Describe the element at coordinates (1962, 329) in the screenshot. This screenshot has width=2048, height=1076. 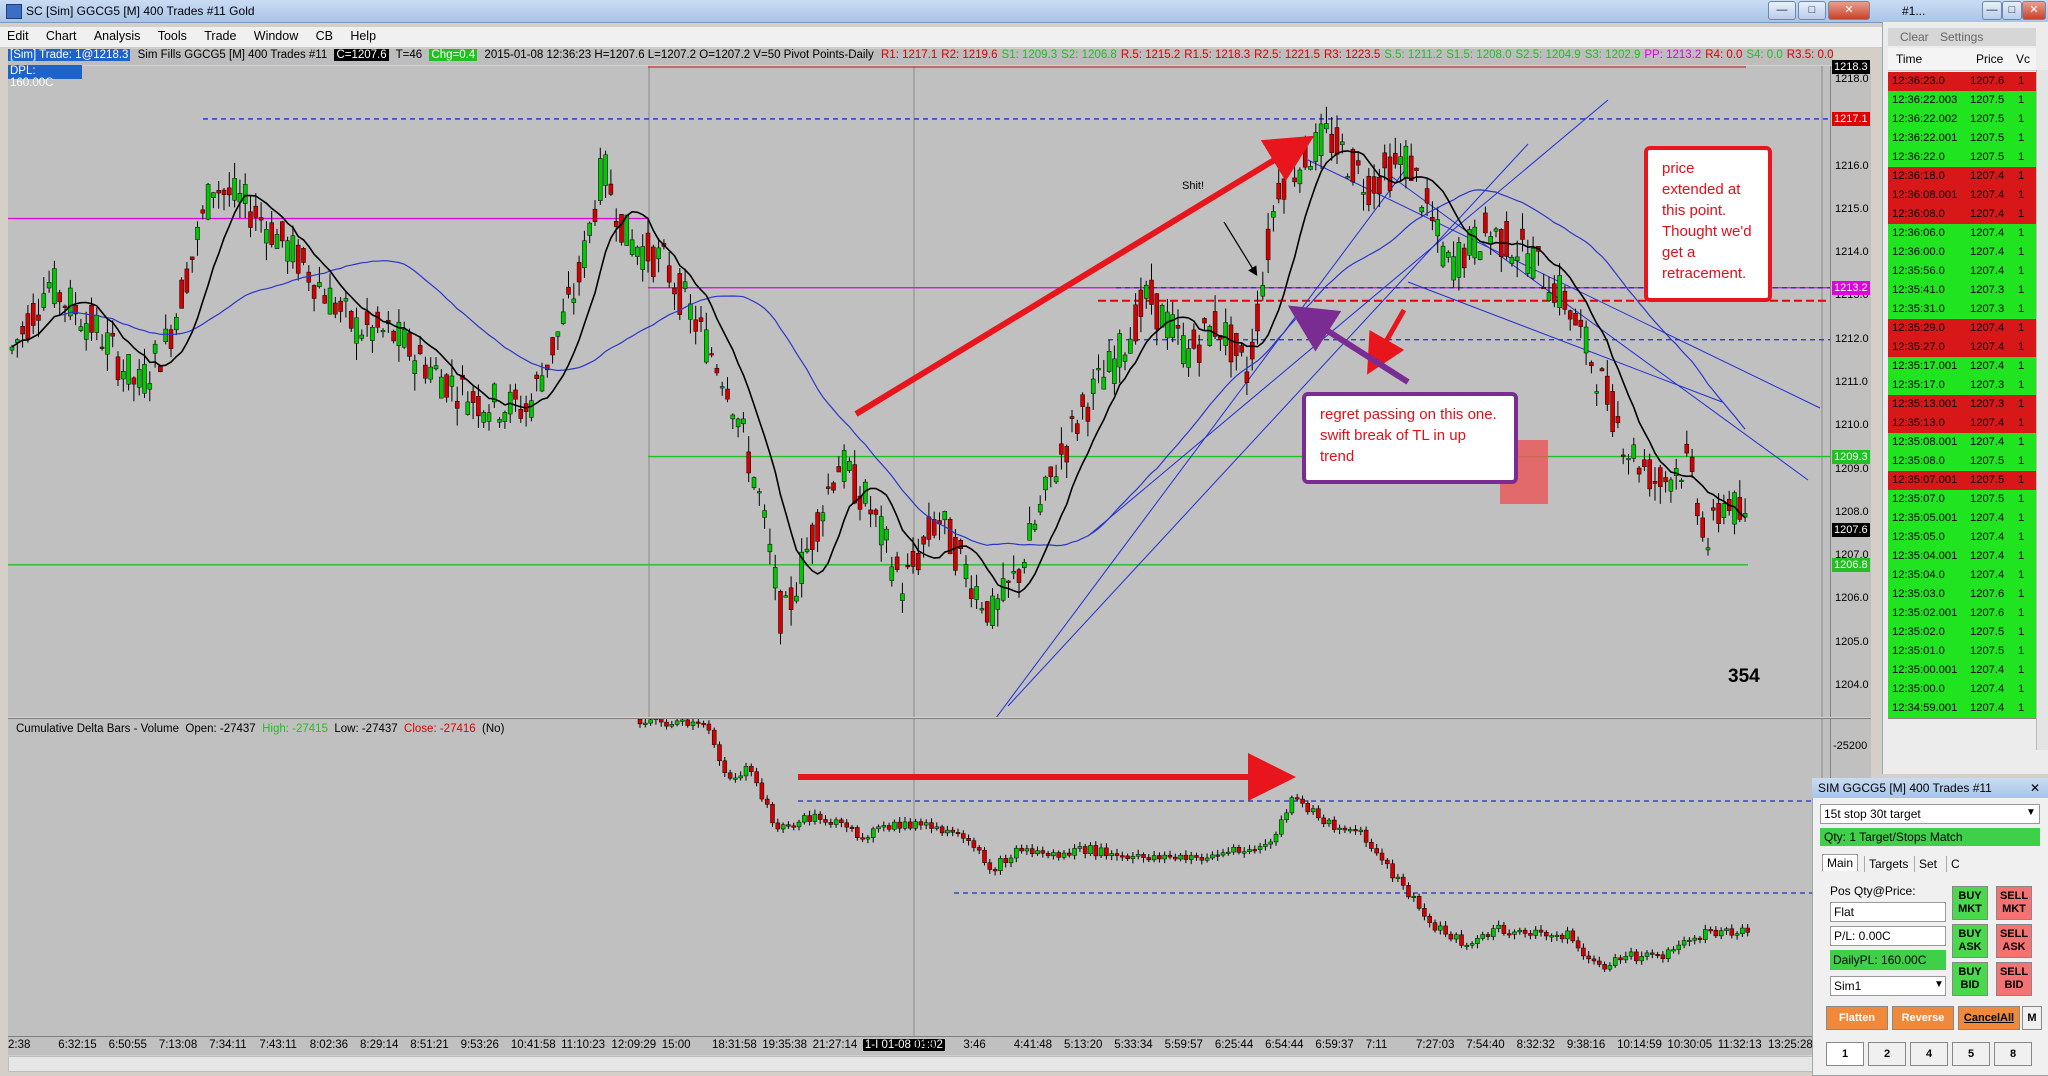
I see `ts-row: 12:35:29.0 1207.4 1` at that location.